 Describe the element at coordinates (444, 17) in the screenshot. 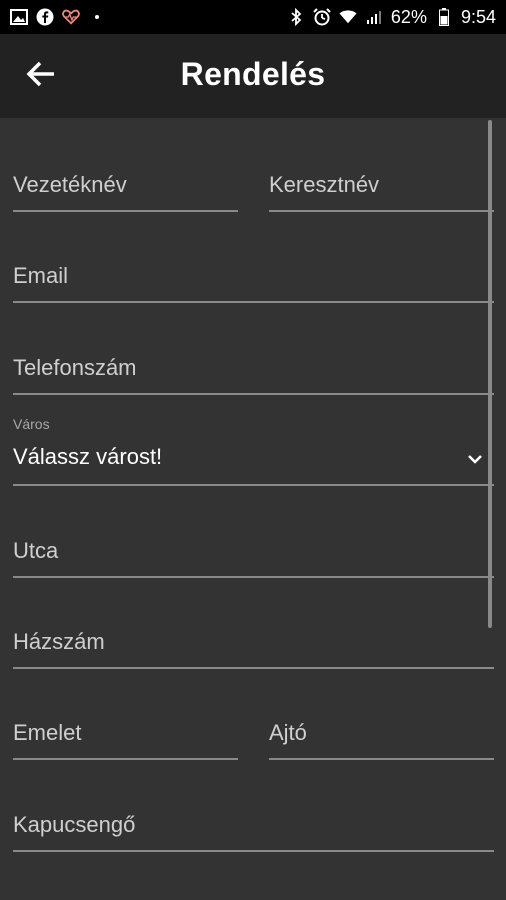

I see `battery-icon` at that location.